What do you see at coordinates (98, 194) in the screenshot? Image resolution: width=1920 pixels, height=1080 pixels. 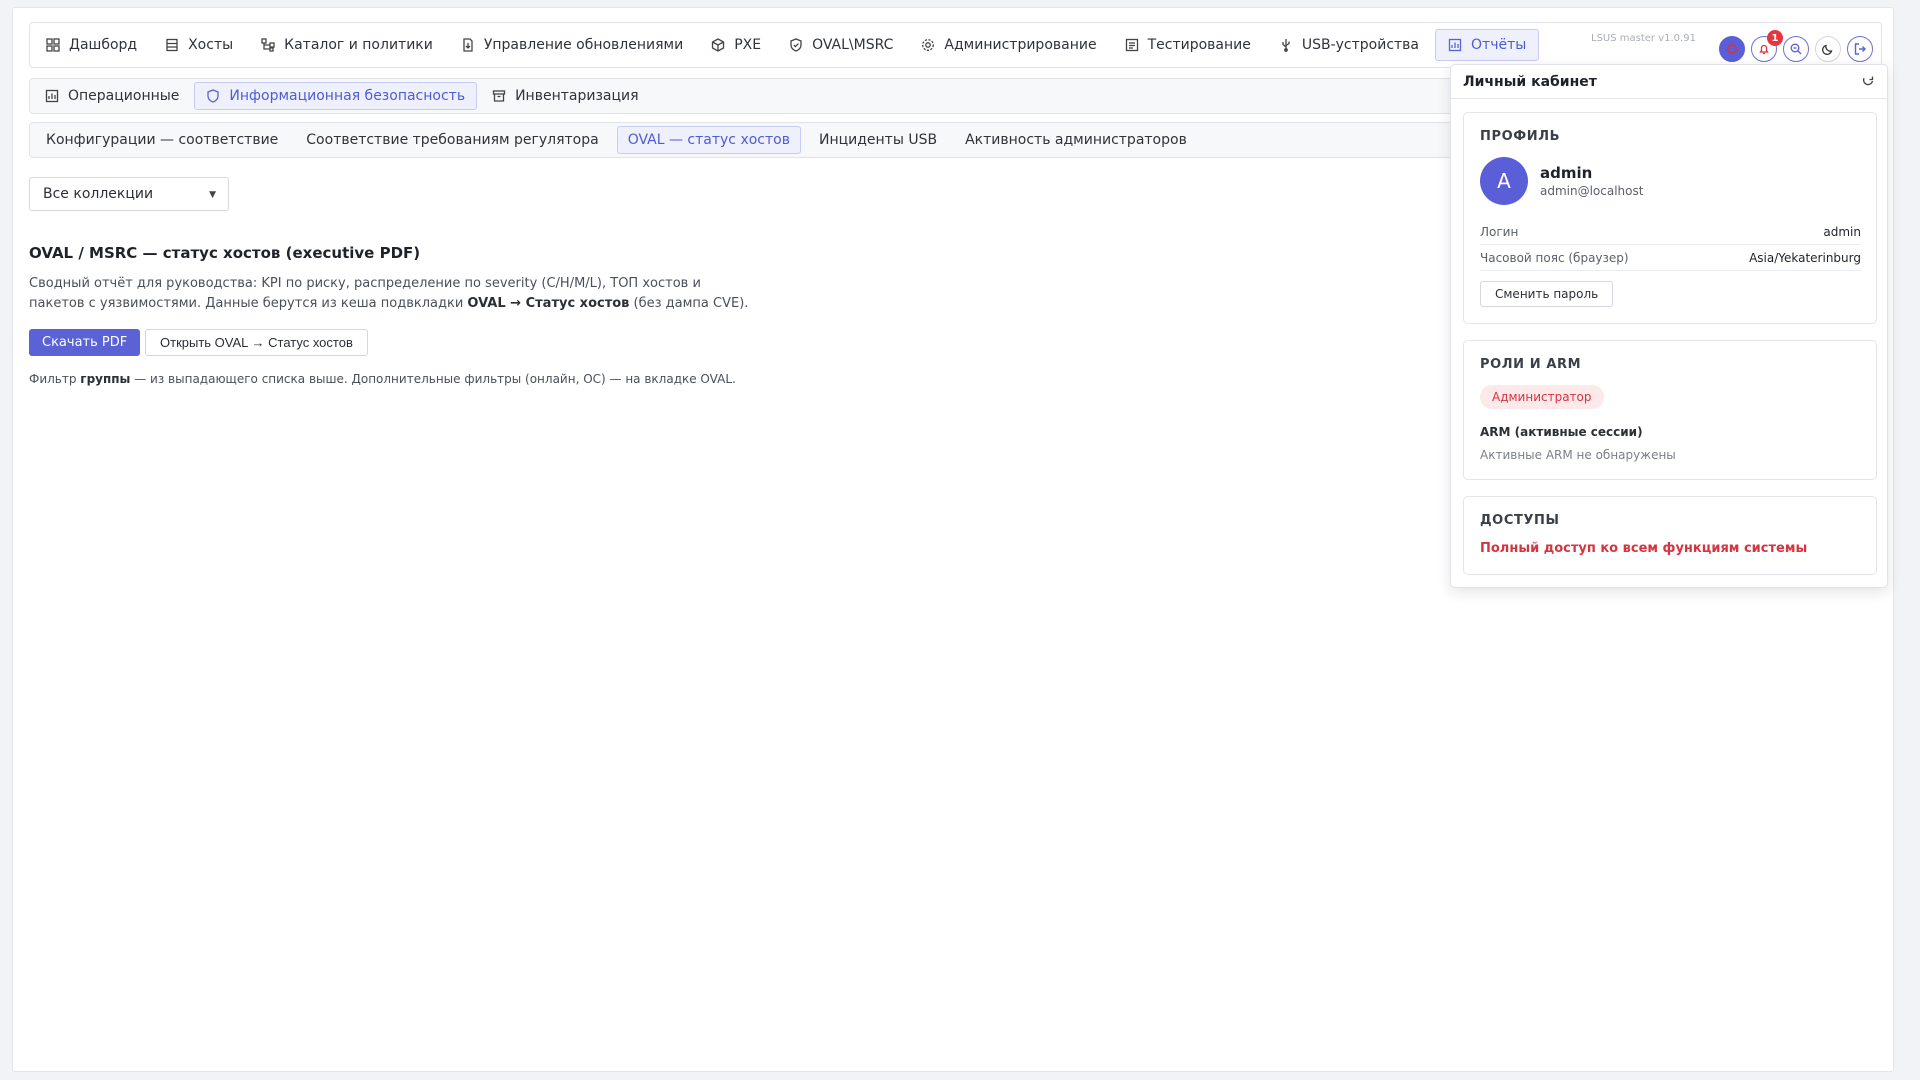 I see `collection-select-value: Все коллекции` at bounding box center [98, 194].